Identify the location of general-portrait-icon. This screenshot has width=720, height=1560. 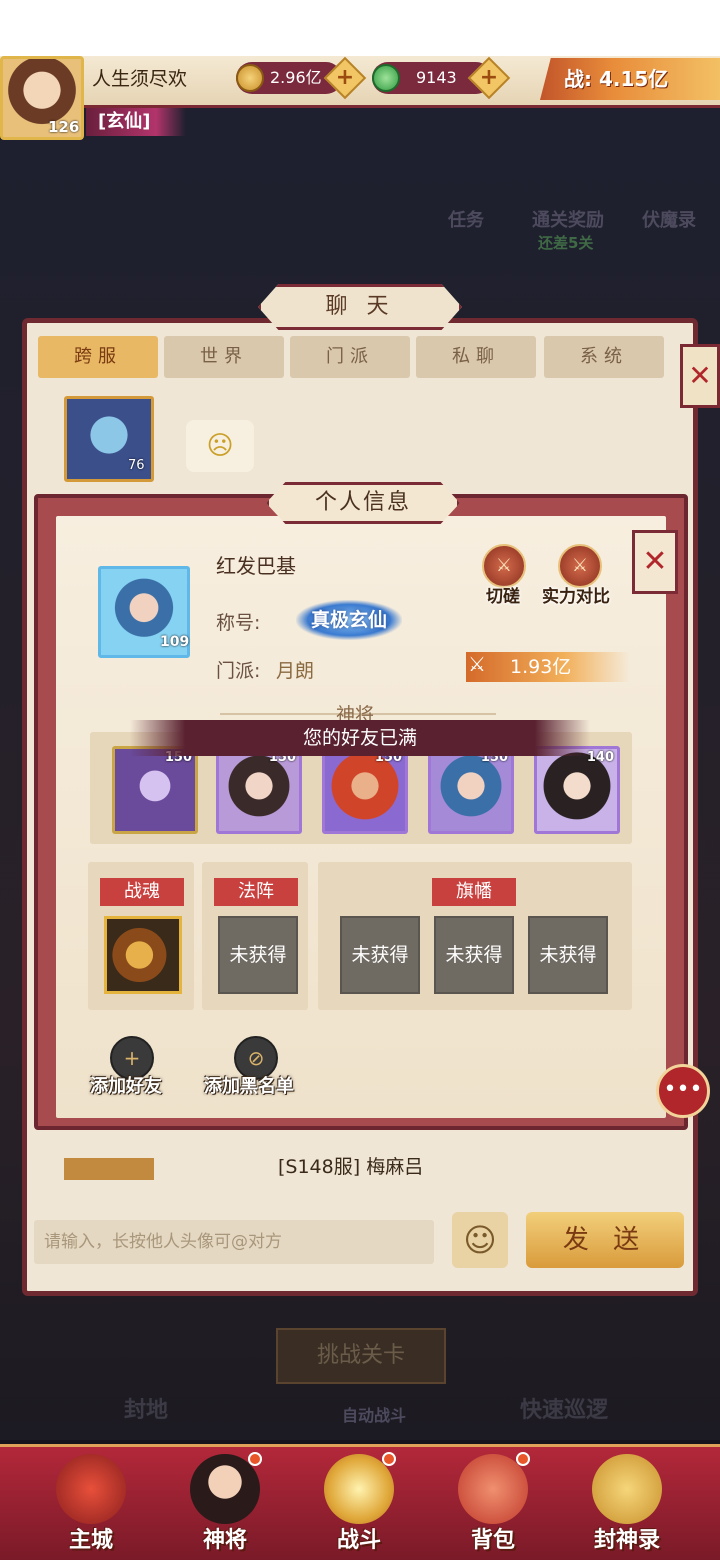
(225, 1489).